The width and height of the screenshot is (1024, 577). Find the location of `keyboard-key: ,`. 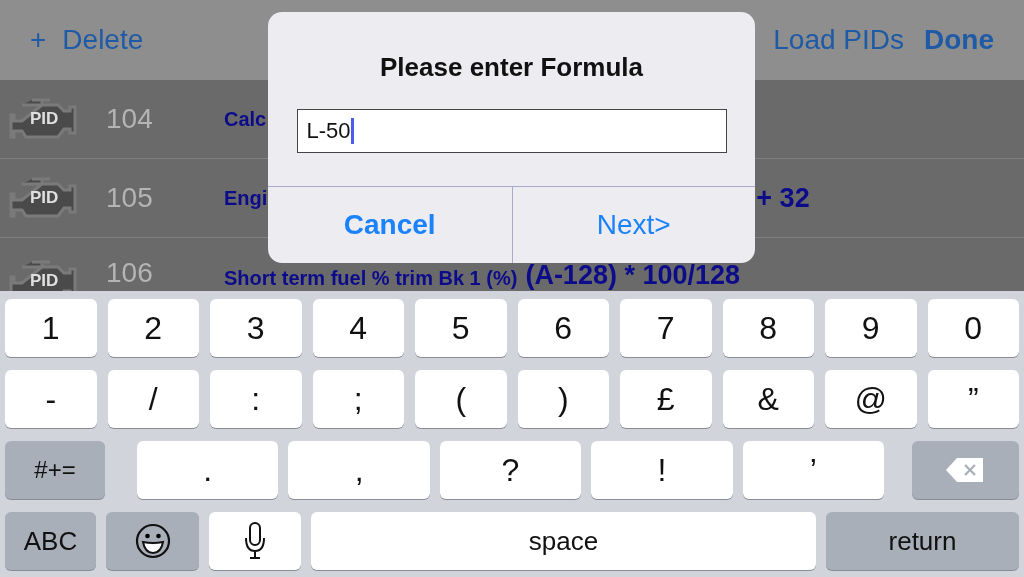

keyboard-key: , is located at coordinates (359, 470).